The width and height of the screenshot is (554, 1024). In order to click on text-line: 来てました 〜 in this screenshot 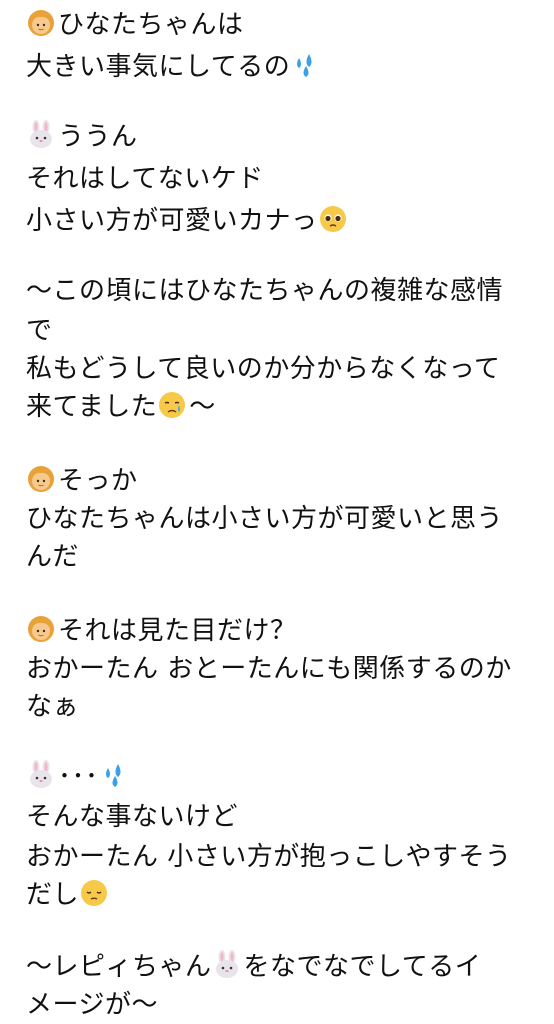, I will do `click(121, 407)`.